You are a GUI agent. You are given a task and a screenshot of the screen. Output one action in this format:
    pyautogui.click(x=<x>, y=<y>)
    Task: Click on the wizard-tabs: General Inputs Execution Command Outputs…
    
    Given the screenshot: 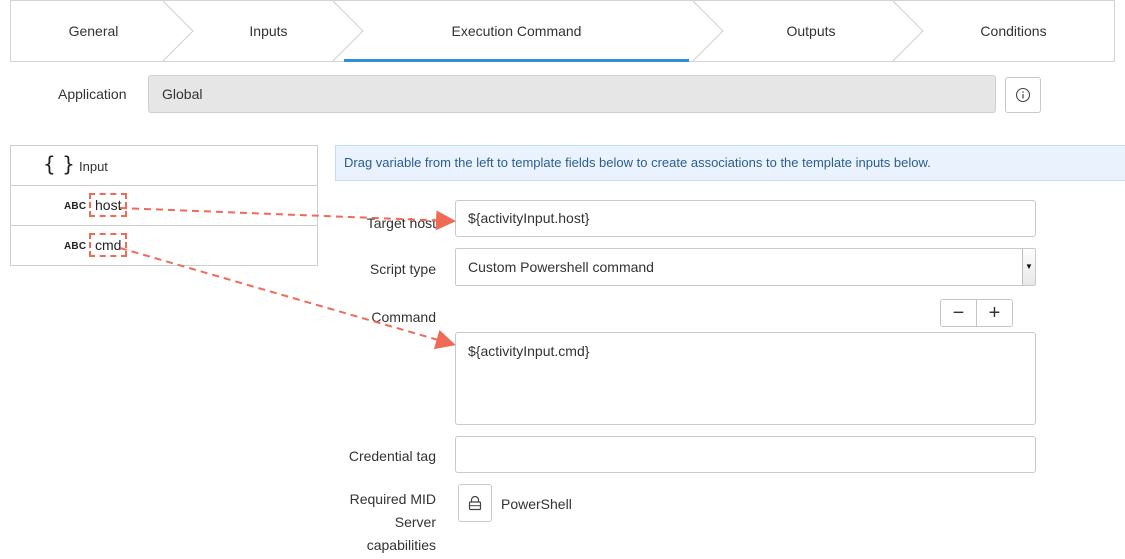 What is the action you would take?
    pyautogui.click(x=562, y=31)
    